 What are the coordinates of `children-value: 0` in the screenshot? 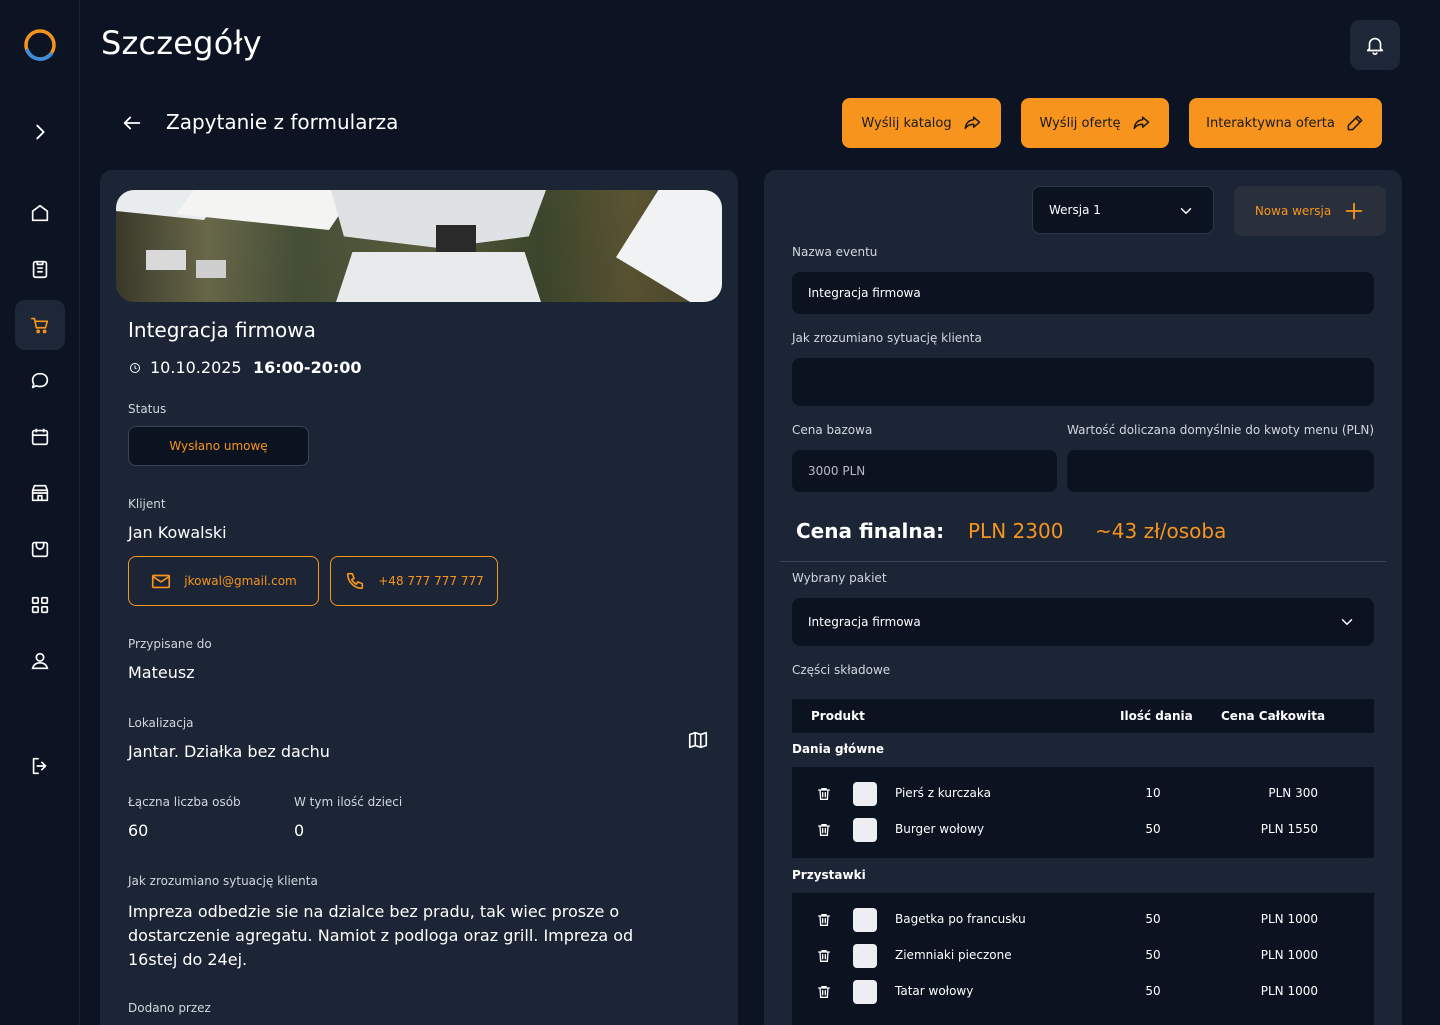 It's located at (299, 830).